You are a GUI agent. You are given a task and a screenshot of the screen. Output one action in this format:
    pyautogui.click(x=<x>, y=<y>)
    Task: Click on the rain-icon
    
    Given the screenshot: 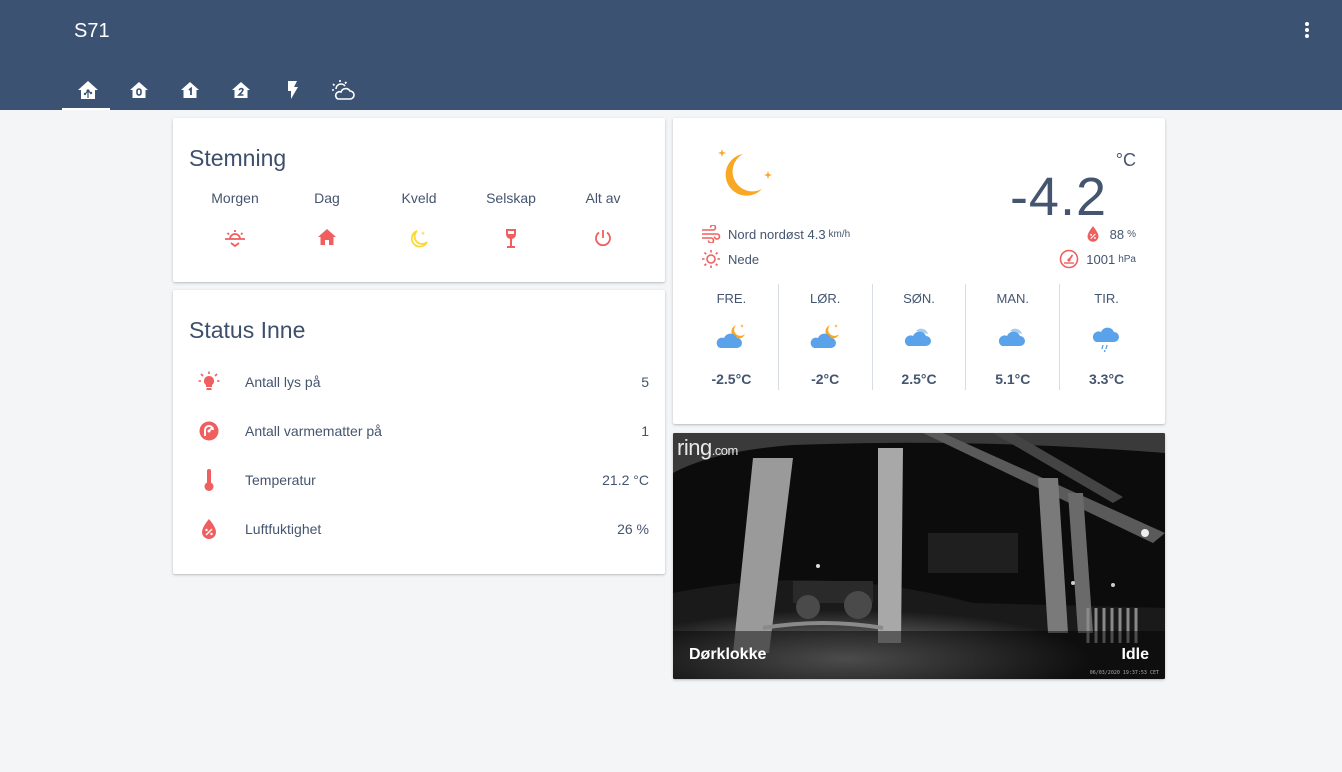 What is the action you would take?
    pyautogui.click(x=1105, y=340)
    